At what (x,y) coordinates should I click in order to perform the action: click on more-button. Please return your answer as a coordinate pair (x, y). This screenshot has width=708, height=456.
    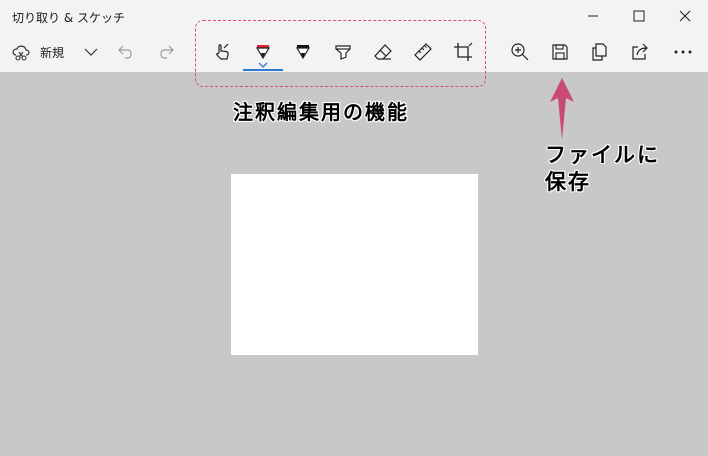
    Looking at the image, I should click on (683, 52).